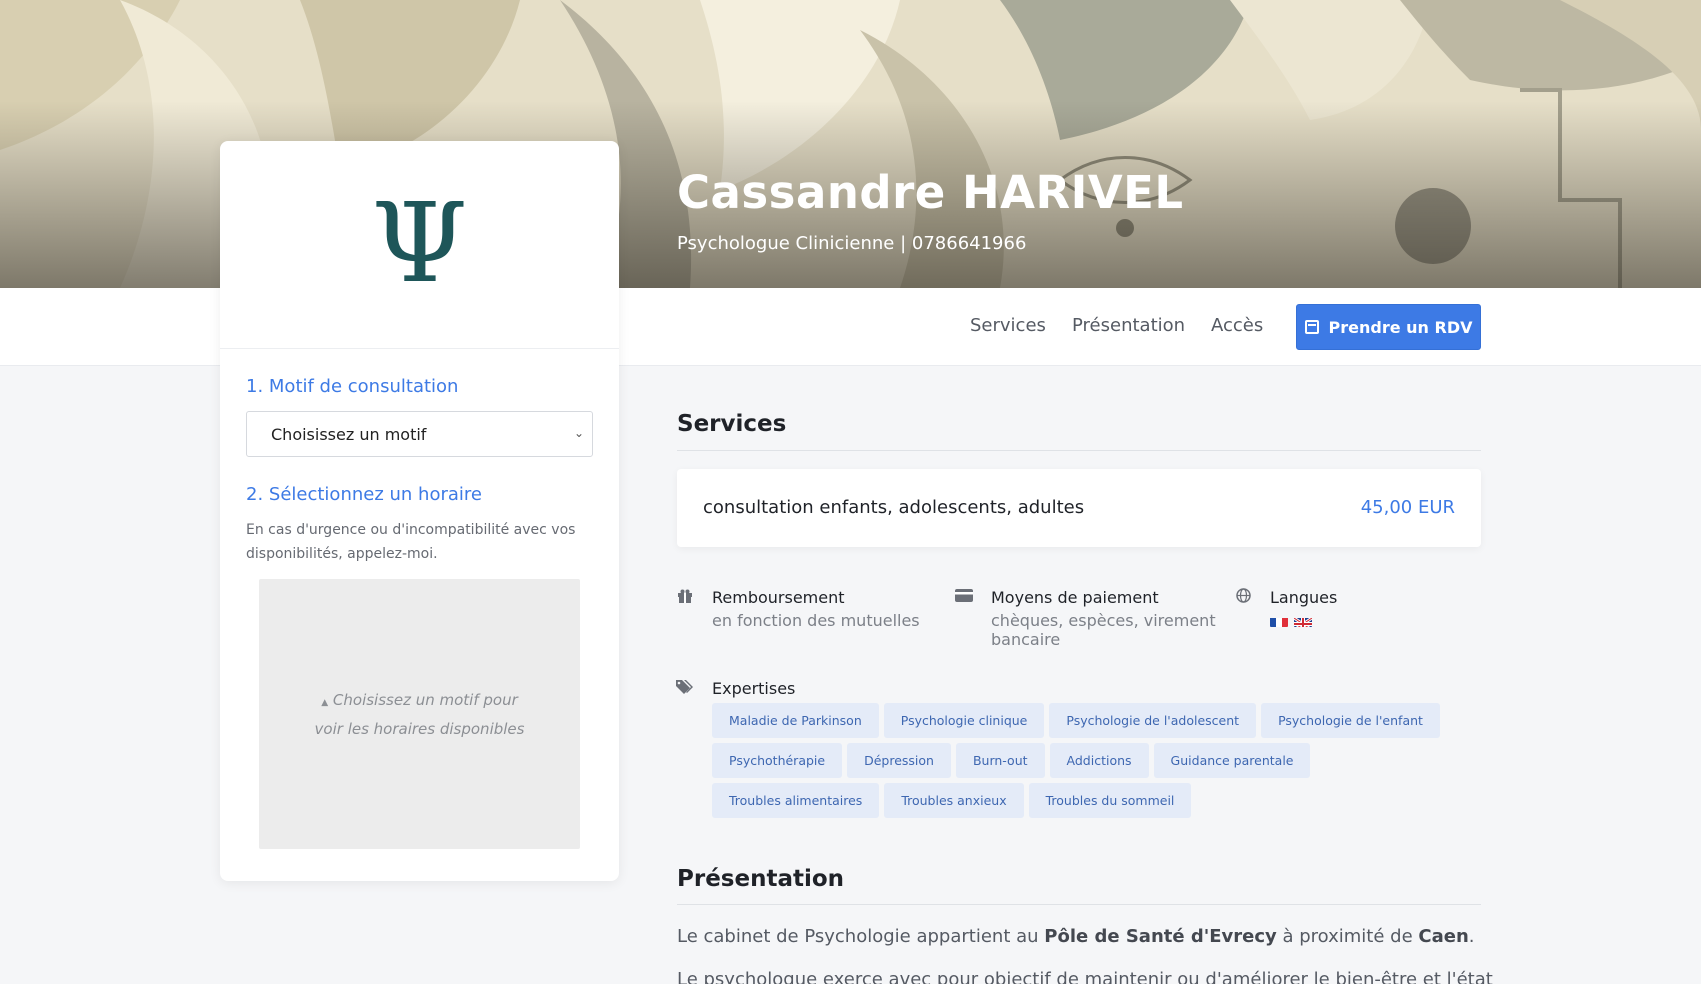 The width and height of the screenshot is (1701, 984). I want to click on expertise-tag: Psychothérapie, so click(777, 760).